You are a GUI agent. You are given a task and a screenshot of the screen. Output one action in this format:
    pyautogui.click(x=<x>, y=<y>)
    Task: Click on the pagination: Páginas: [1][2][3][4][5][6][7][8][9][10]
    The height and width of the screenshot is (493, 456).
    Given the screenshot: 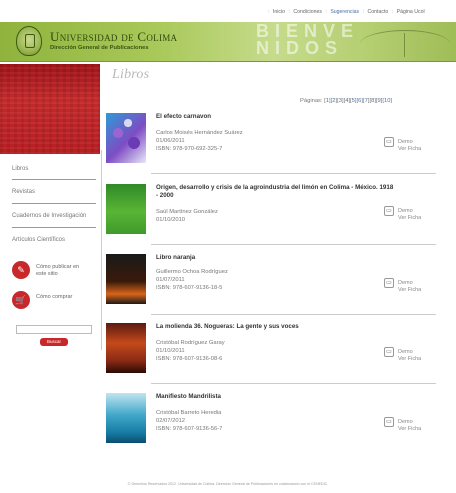 What is the action you would take?
    pyautogui.click(x=346, y=101)
    